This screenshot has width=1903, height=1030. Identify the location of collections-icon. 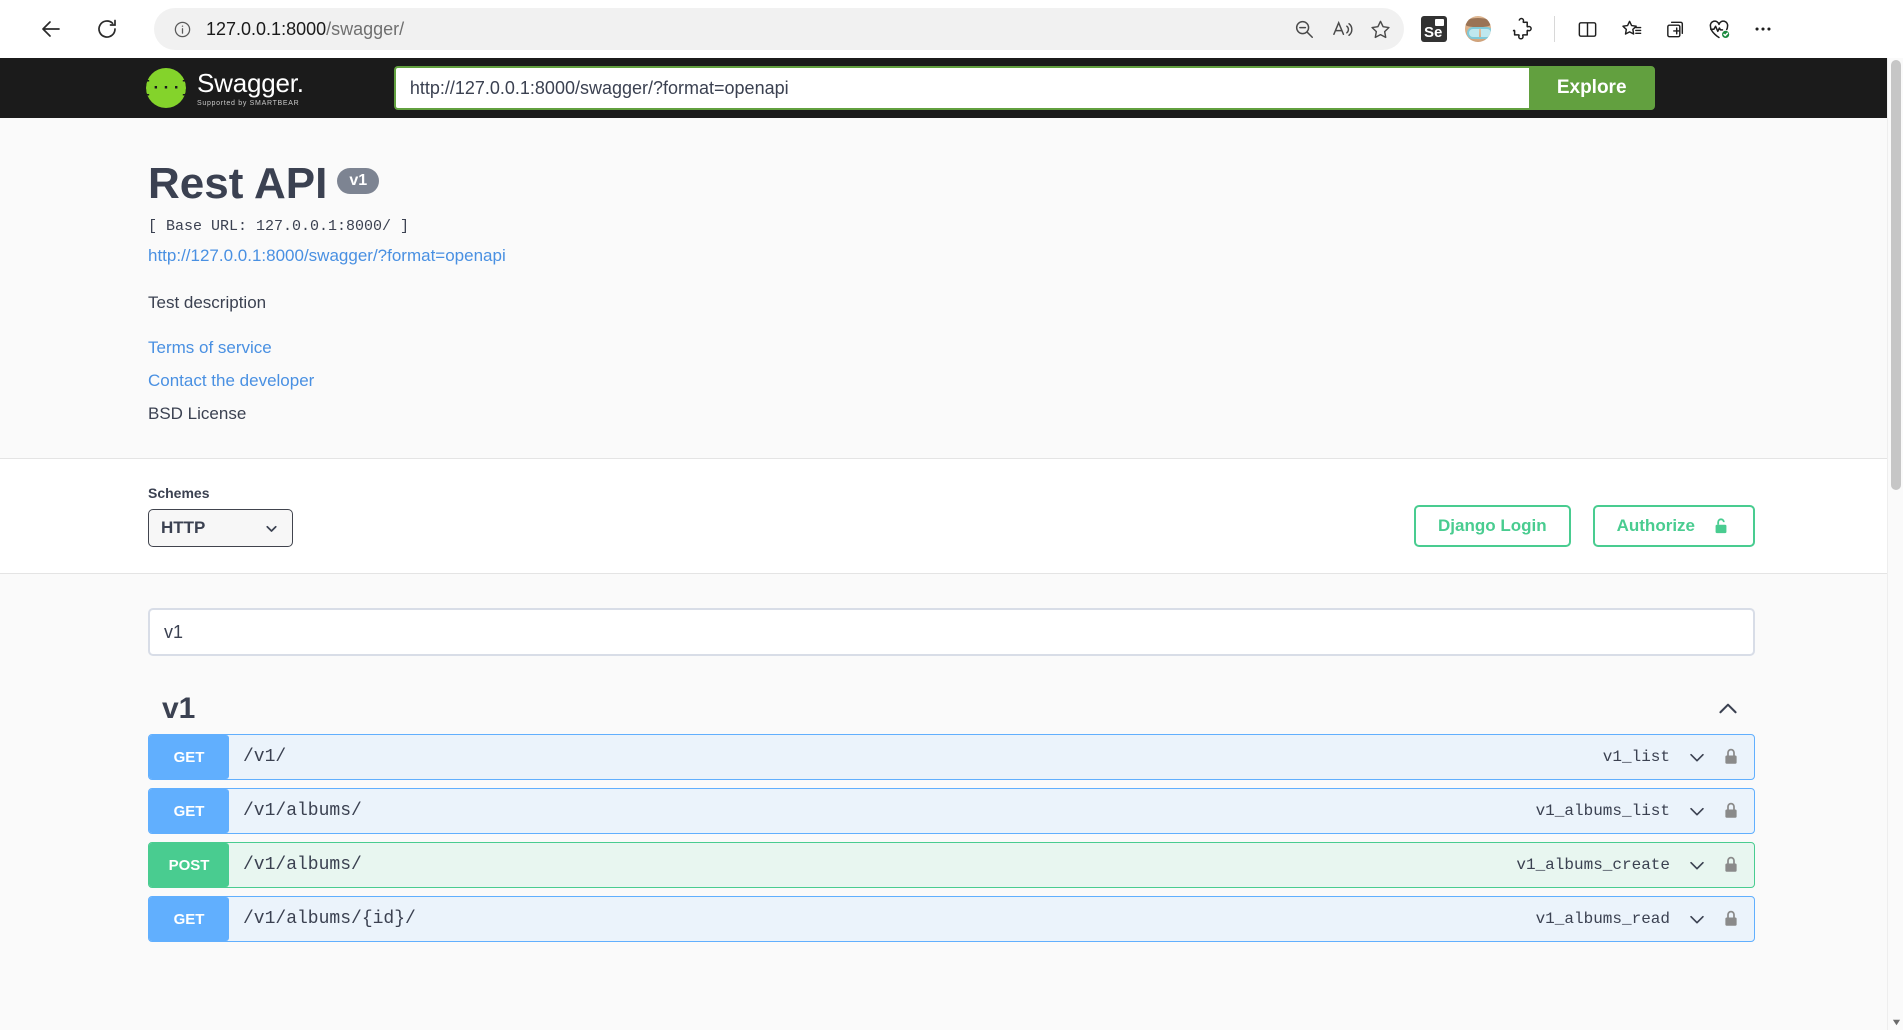
(1675, 29).